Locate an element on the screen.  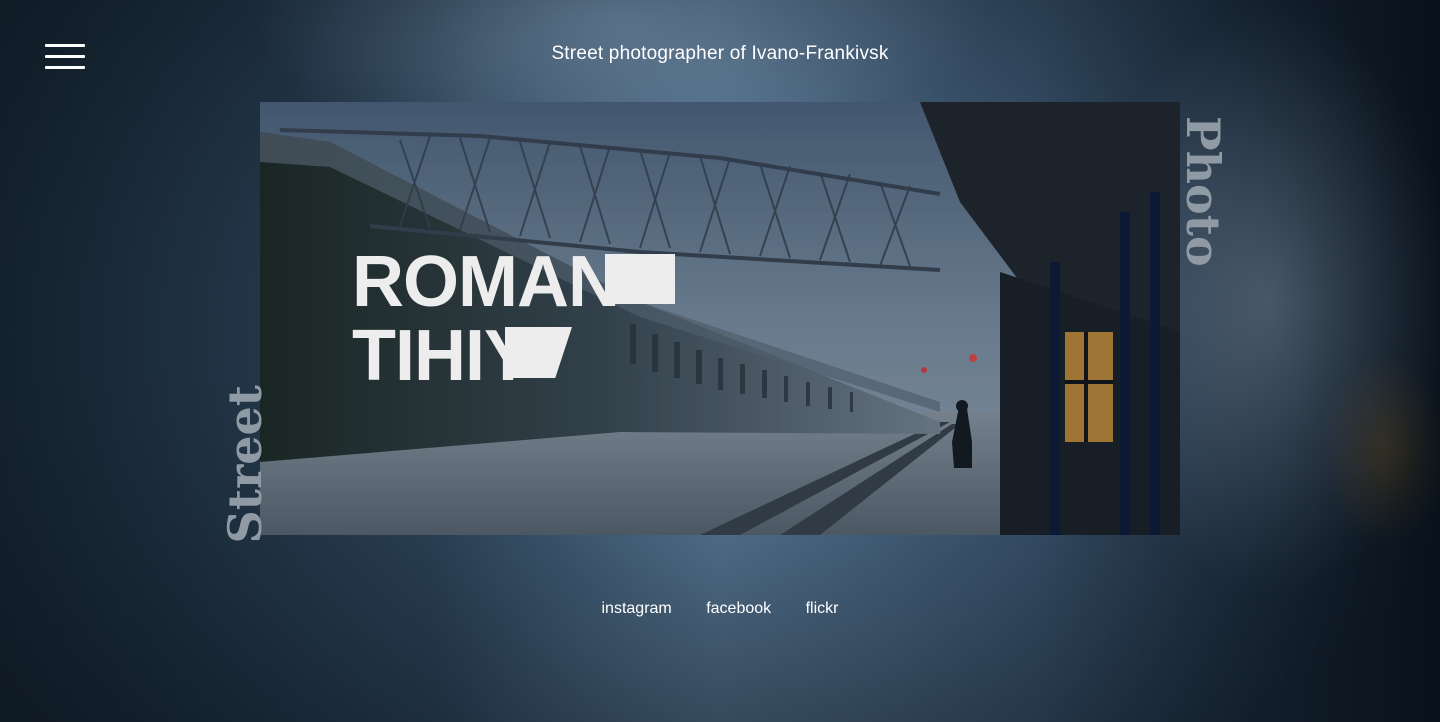
social-links: instagram facebook flickr is located at coordinates (720, 609).